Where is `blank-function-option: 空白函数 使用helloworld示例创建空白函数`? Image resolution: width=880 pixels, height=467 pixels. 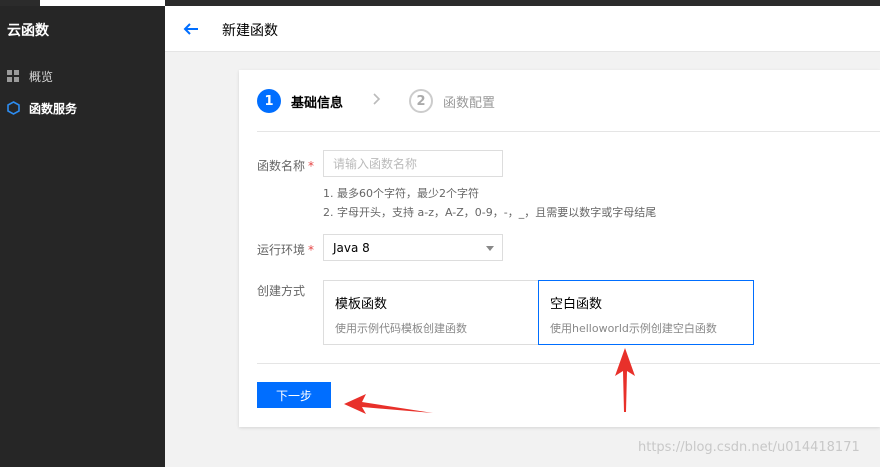 blank-function-option: 空白函数 使用helloworld示例创建空白函数 is located at coordinates (646, 312).